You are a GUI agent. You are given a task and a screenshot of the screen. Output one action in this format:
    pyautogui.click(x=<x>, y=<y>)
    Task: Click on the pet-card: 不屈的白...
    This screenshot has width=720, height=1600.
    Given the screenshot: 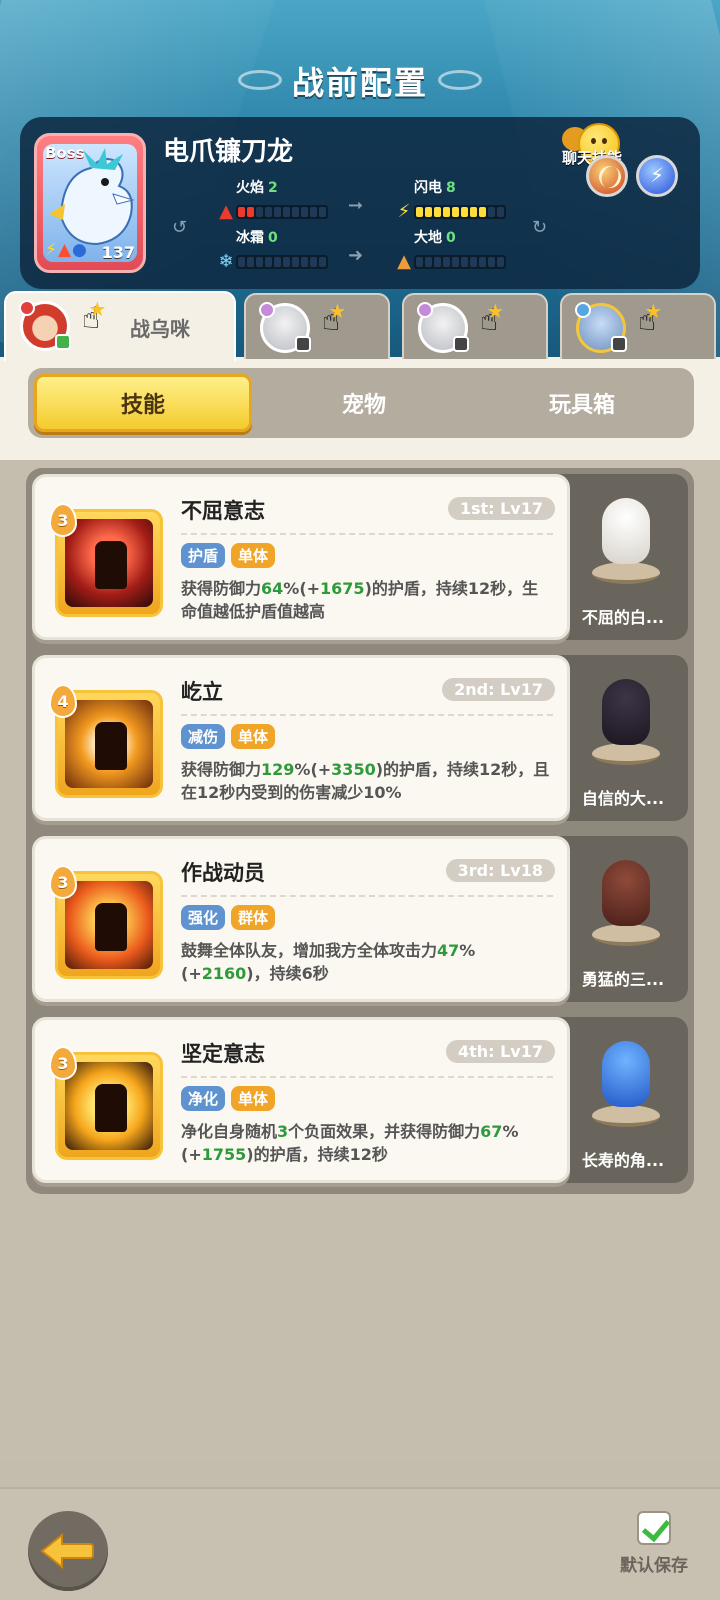 What is the action you would take?
    pyautogui.click(x=623, y=557)
    